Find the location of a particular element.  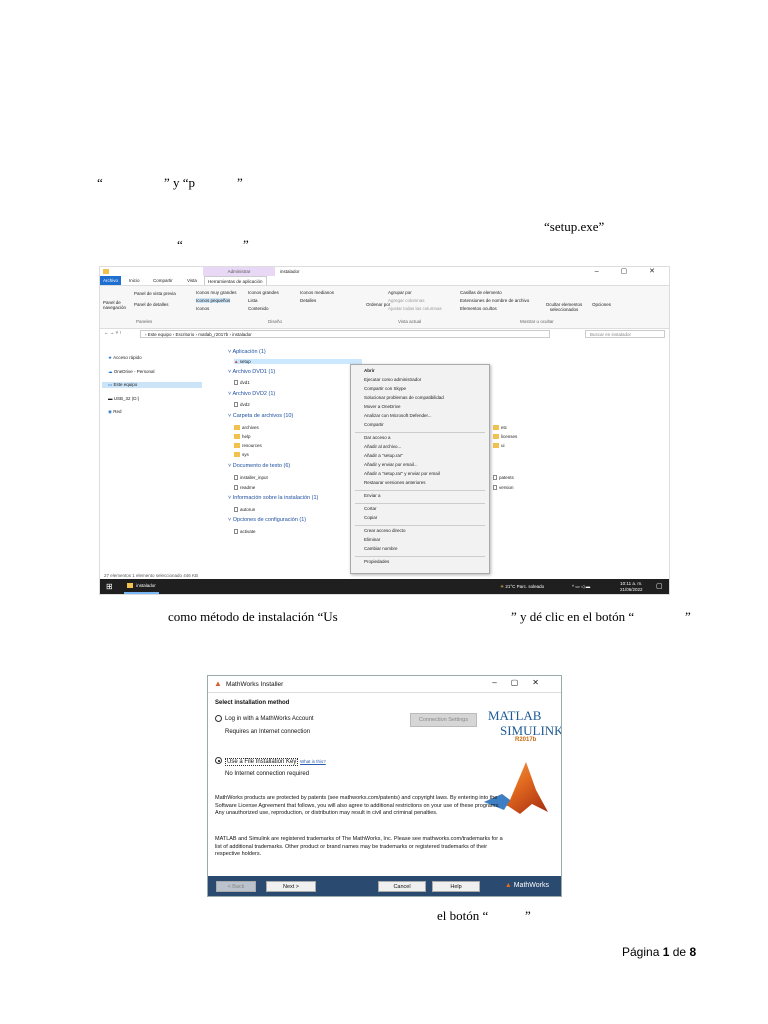

folder-archives: archives is located at coordinates (246, 428).